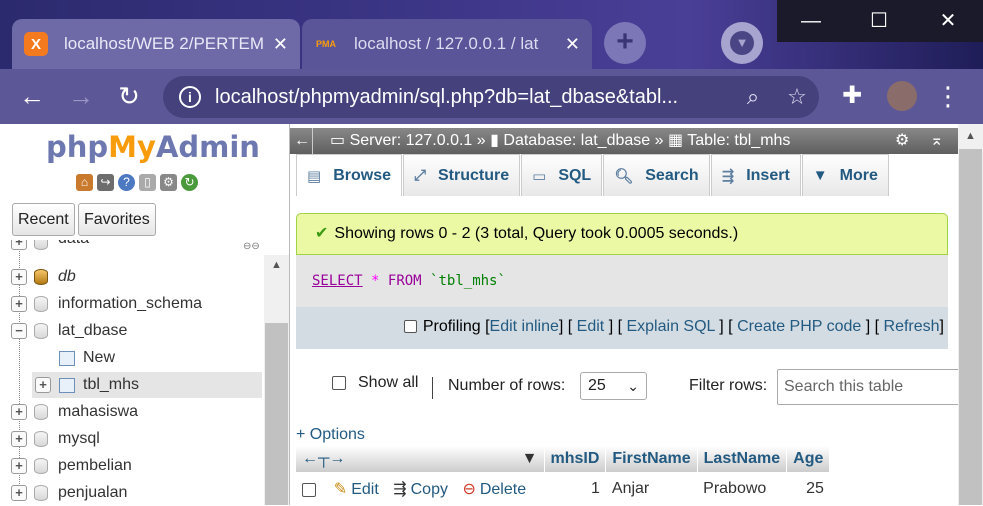  What do you see at coordinates (811, 21) in the screenshot?
I see `minimize-button: —` at bounding box center [811, 21].